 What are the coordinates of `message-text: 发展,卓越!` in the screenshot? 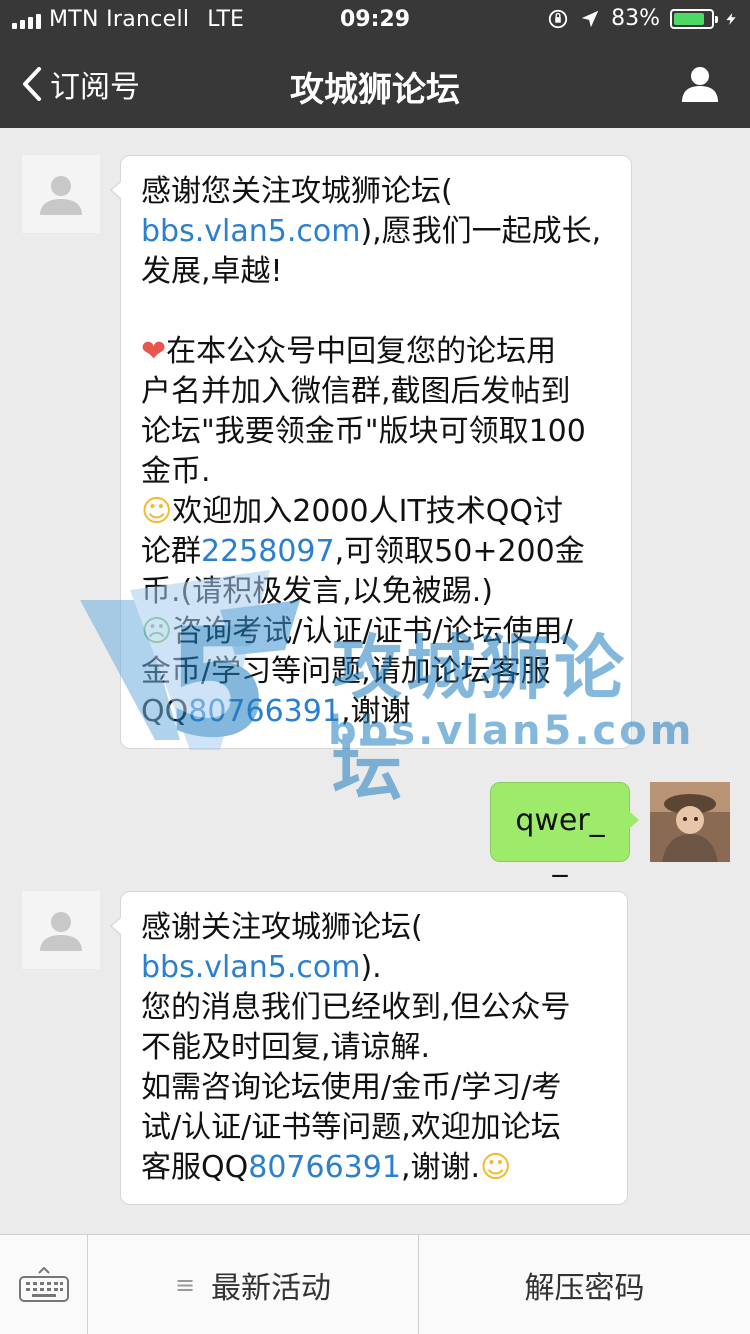 It's located at (212, 271).